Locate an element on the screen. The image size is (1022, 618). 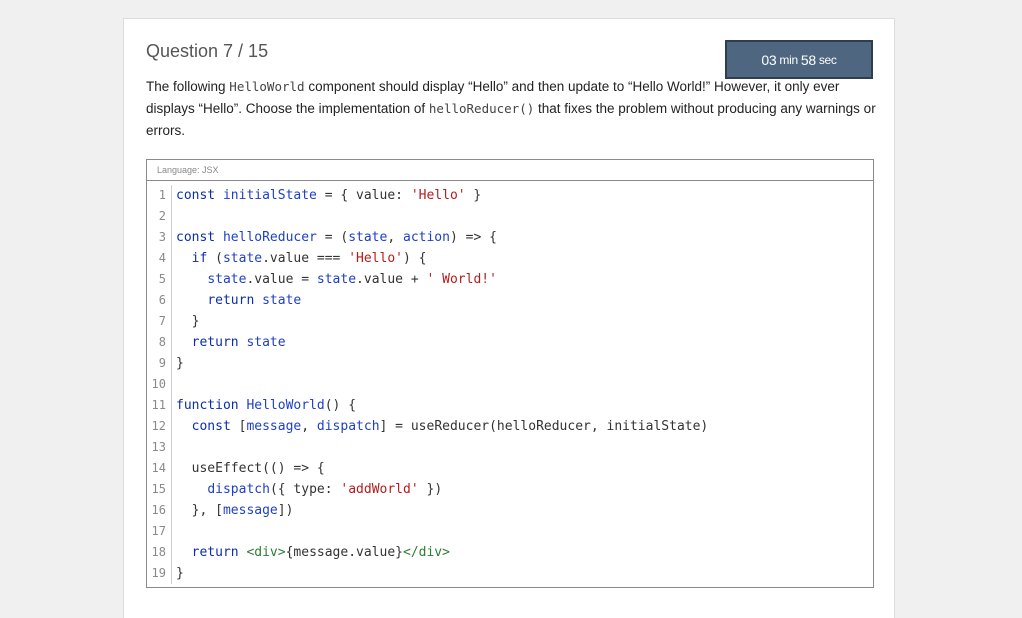
line-number: 2 is located at coordinates (159, 216).